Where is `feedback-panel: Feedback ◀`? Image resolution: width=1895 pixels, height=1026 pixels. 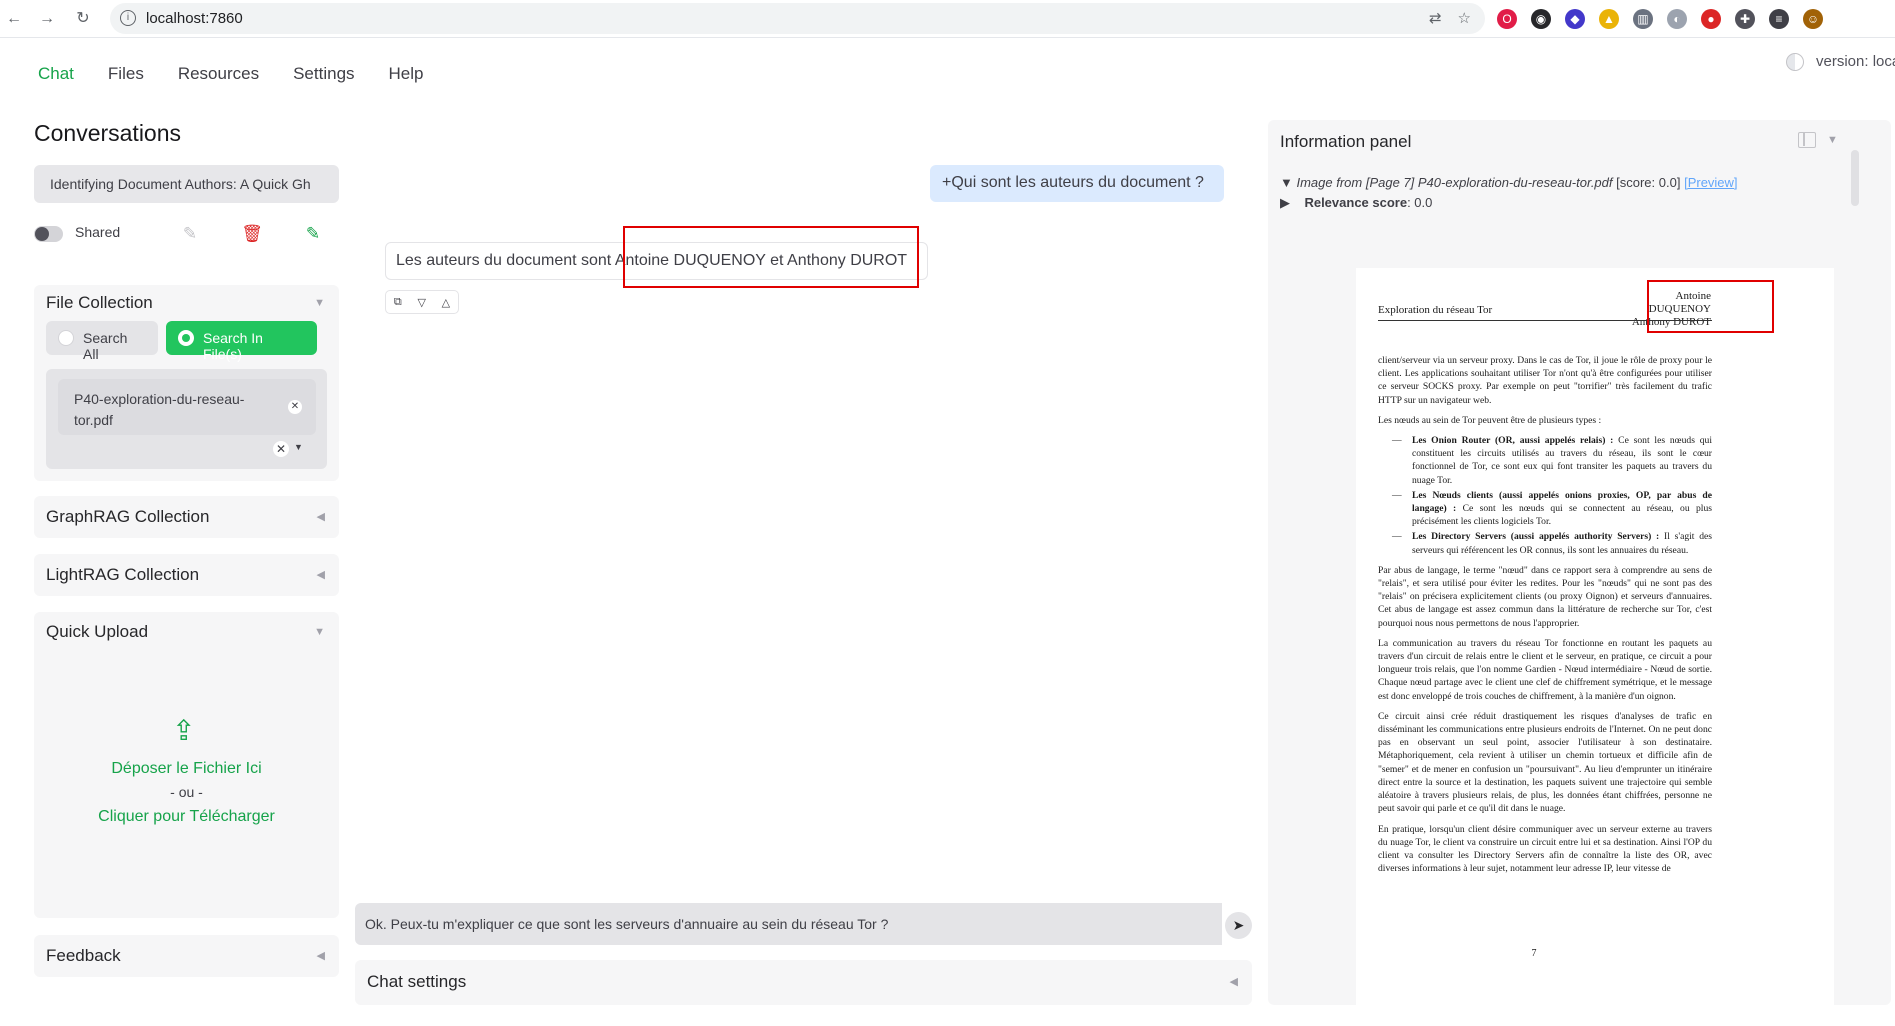 feedback-panel: Feedback ◀ is located at coordinates (186, 956).